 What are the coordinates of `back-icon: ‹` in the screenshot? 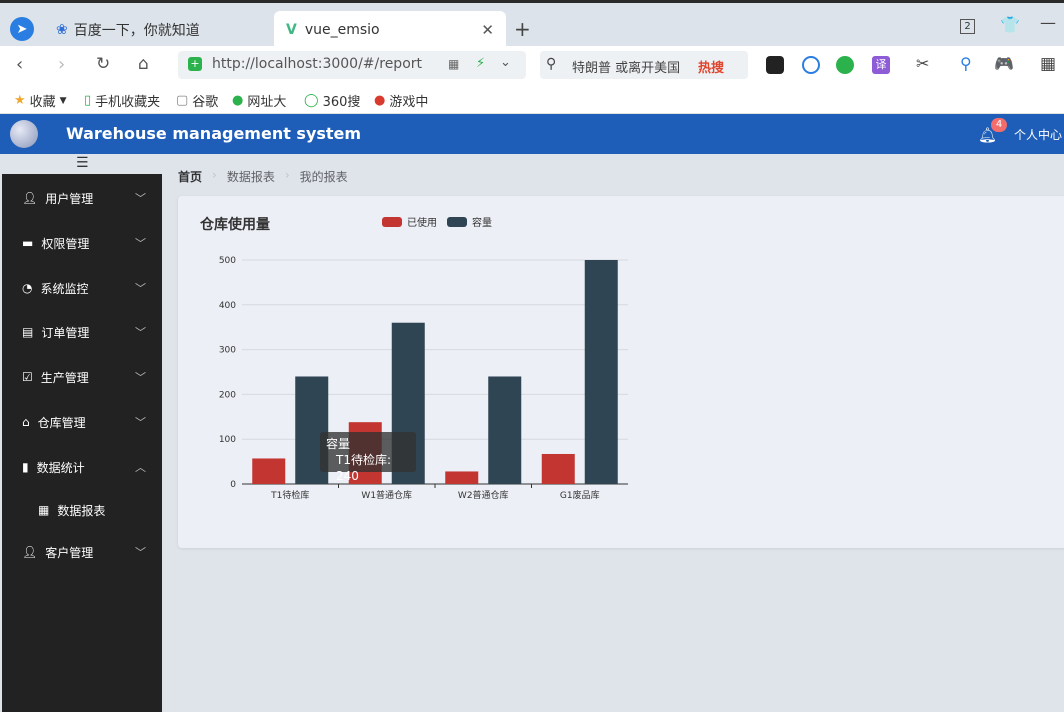 It's located at (19, 64).